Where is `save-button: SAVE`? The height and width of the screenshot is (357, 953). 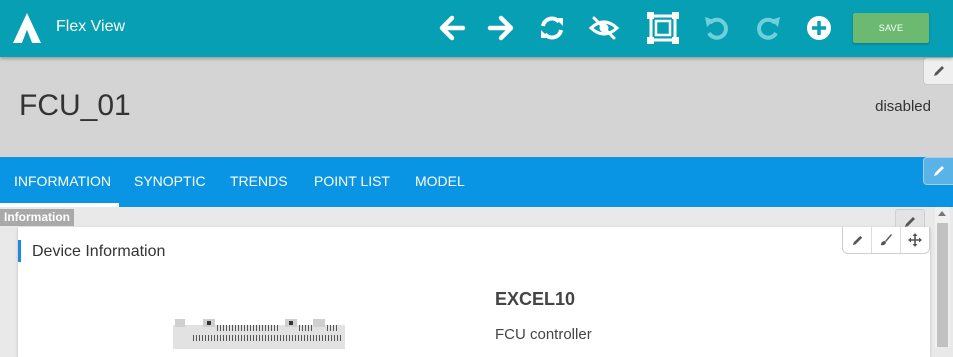 save-button: SAVE is located at coordinates (891, 28).